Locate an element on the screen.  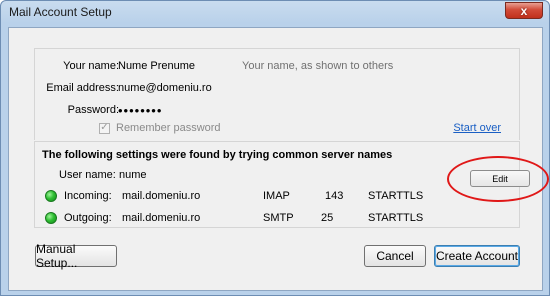
outgoing-protocol: SMTP is located at coordinates (278, 218).